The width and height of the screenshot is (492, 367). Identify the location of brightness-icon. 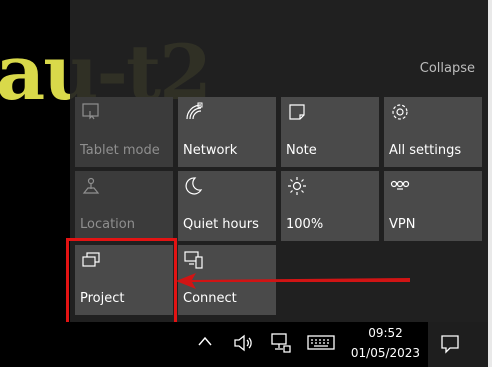
(297, 186).